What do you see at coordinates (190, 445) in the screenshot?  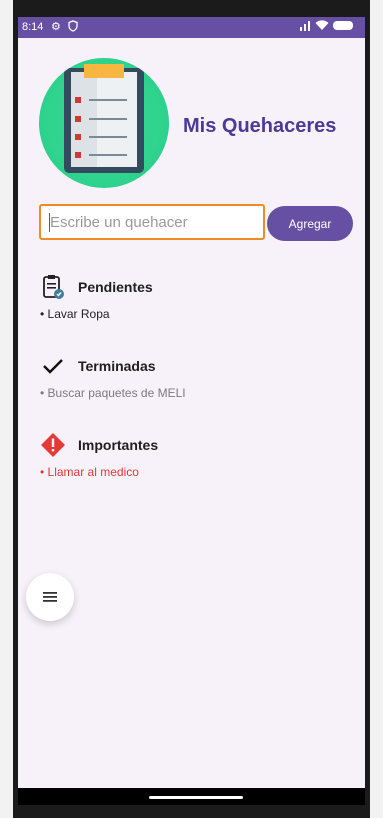 I see `important-header: Importantes` at bounding box center [190, 445].